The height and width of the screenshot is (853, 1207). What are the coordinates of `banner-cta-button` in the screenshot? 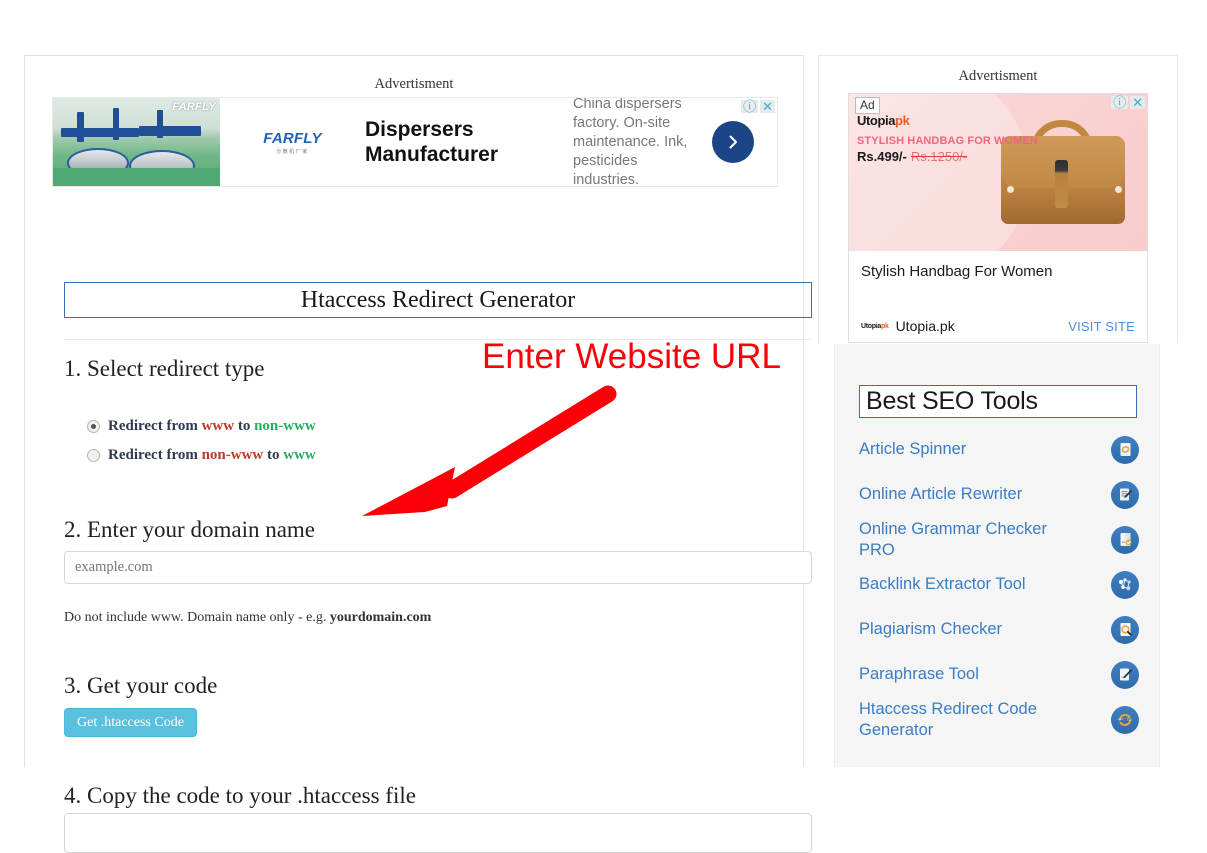 It's located at (733, 142).